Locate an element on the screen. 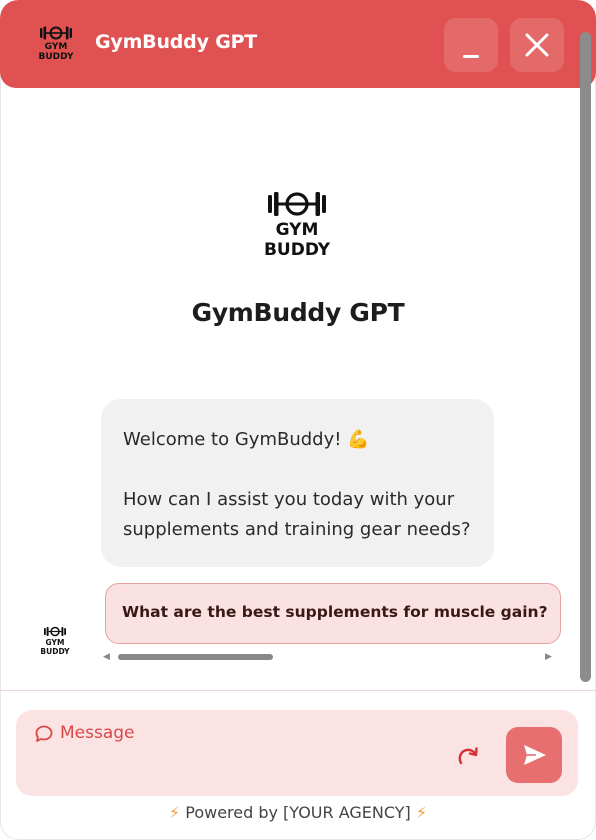 This screenshot has width=596, height=840. scroll-right-arrow-icon: ▶ is located at coordinates (548, 657).